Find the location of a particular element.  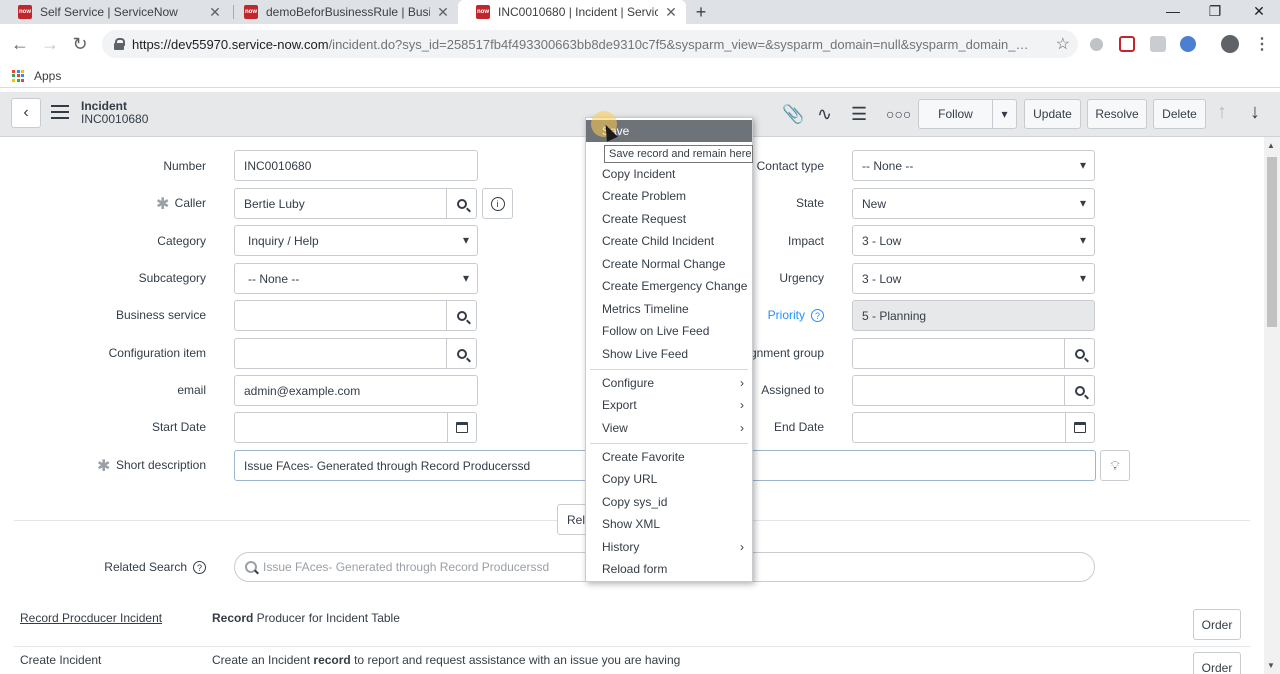

next-record-arrow-icon: ↓ is located at coordinates (1255, 112).